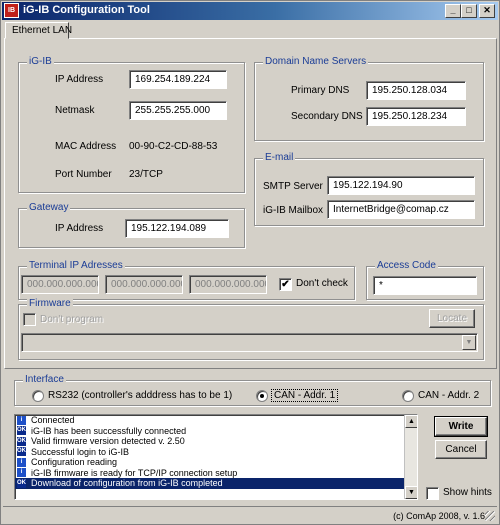 This screenshot has width=500, height=525. Describe the element at coordinates (279, 157) in the screenshot. I see `email-legend: E-mail` at that location.